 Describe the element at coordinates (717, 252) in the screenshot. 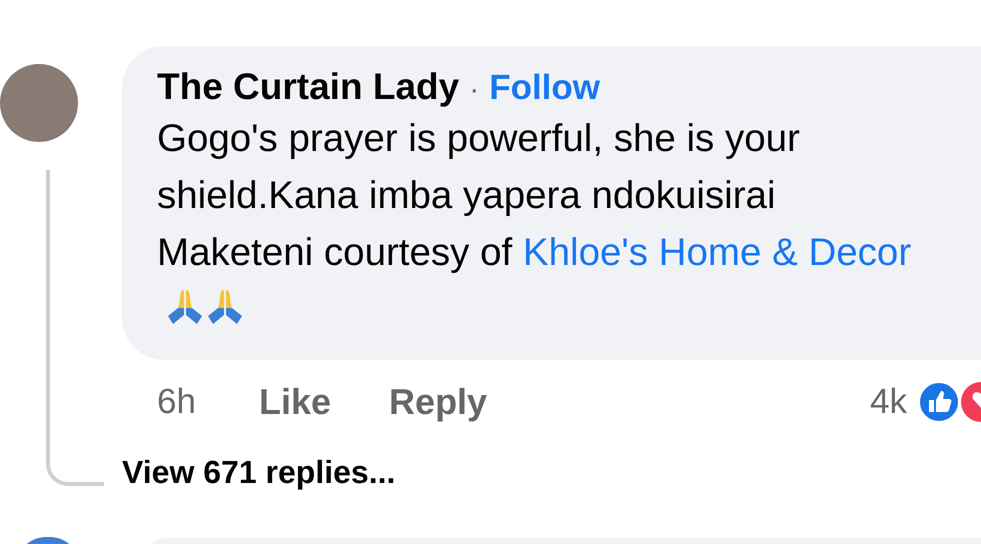

I see `page-link: Khloe's Home & Decor` at that location.